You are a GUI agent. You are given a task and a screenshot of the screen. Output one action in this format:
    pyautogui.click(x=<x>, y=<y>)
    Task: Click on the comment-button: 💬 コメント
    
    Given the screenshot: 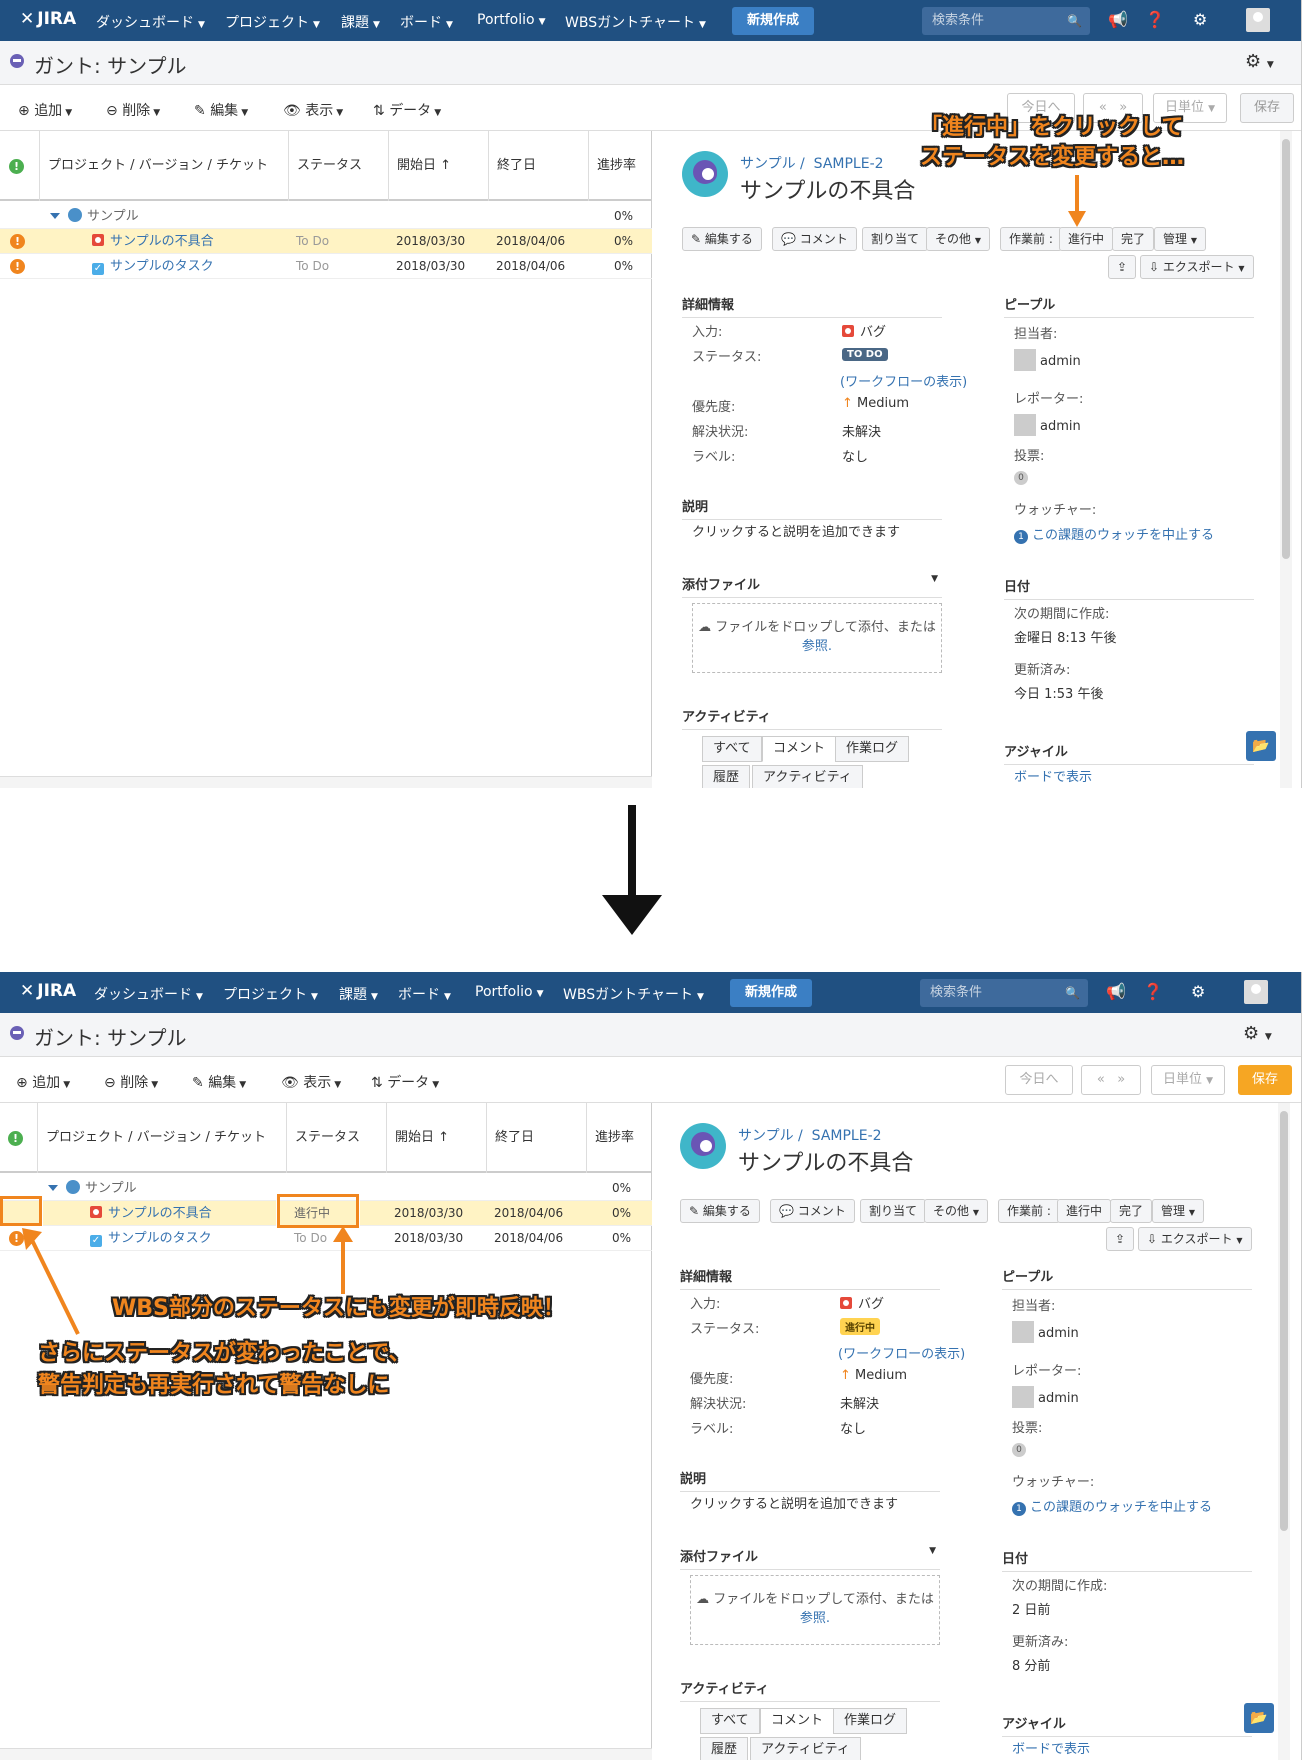 What is the action you would take?
    pyautogui.click(x=812, y=1211)
    